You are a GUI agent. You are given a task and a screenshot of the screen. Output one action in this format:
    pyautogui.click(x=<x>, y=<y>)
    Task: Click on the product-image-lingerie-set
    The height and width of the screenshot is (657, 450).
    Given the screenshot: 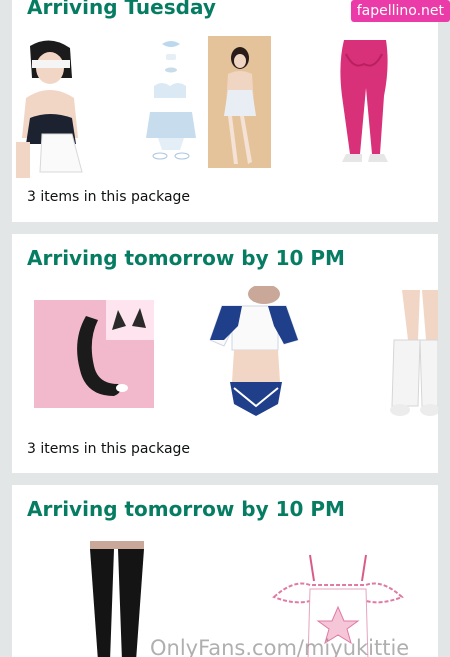 What is the action you would take?
    pyautogui.click(x=171, y=103)
    